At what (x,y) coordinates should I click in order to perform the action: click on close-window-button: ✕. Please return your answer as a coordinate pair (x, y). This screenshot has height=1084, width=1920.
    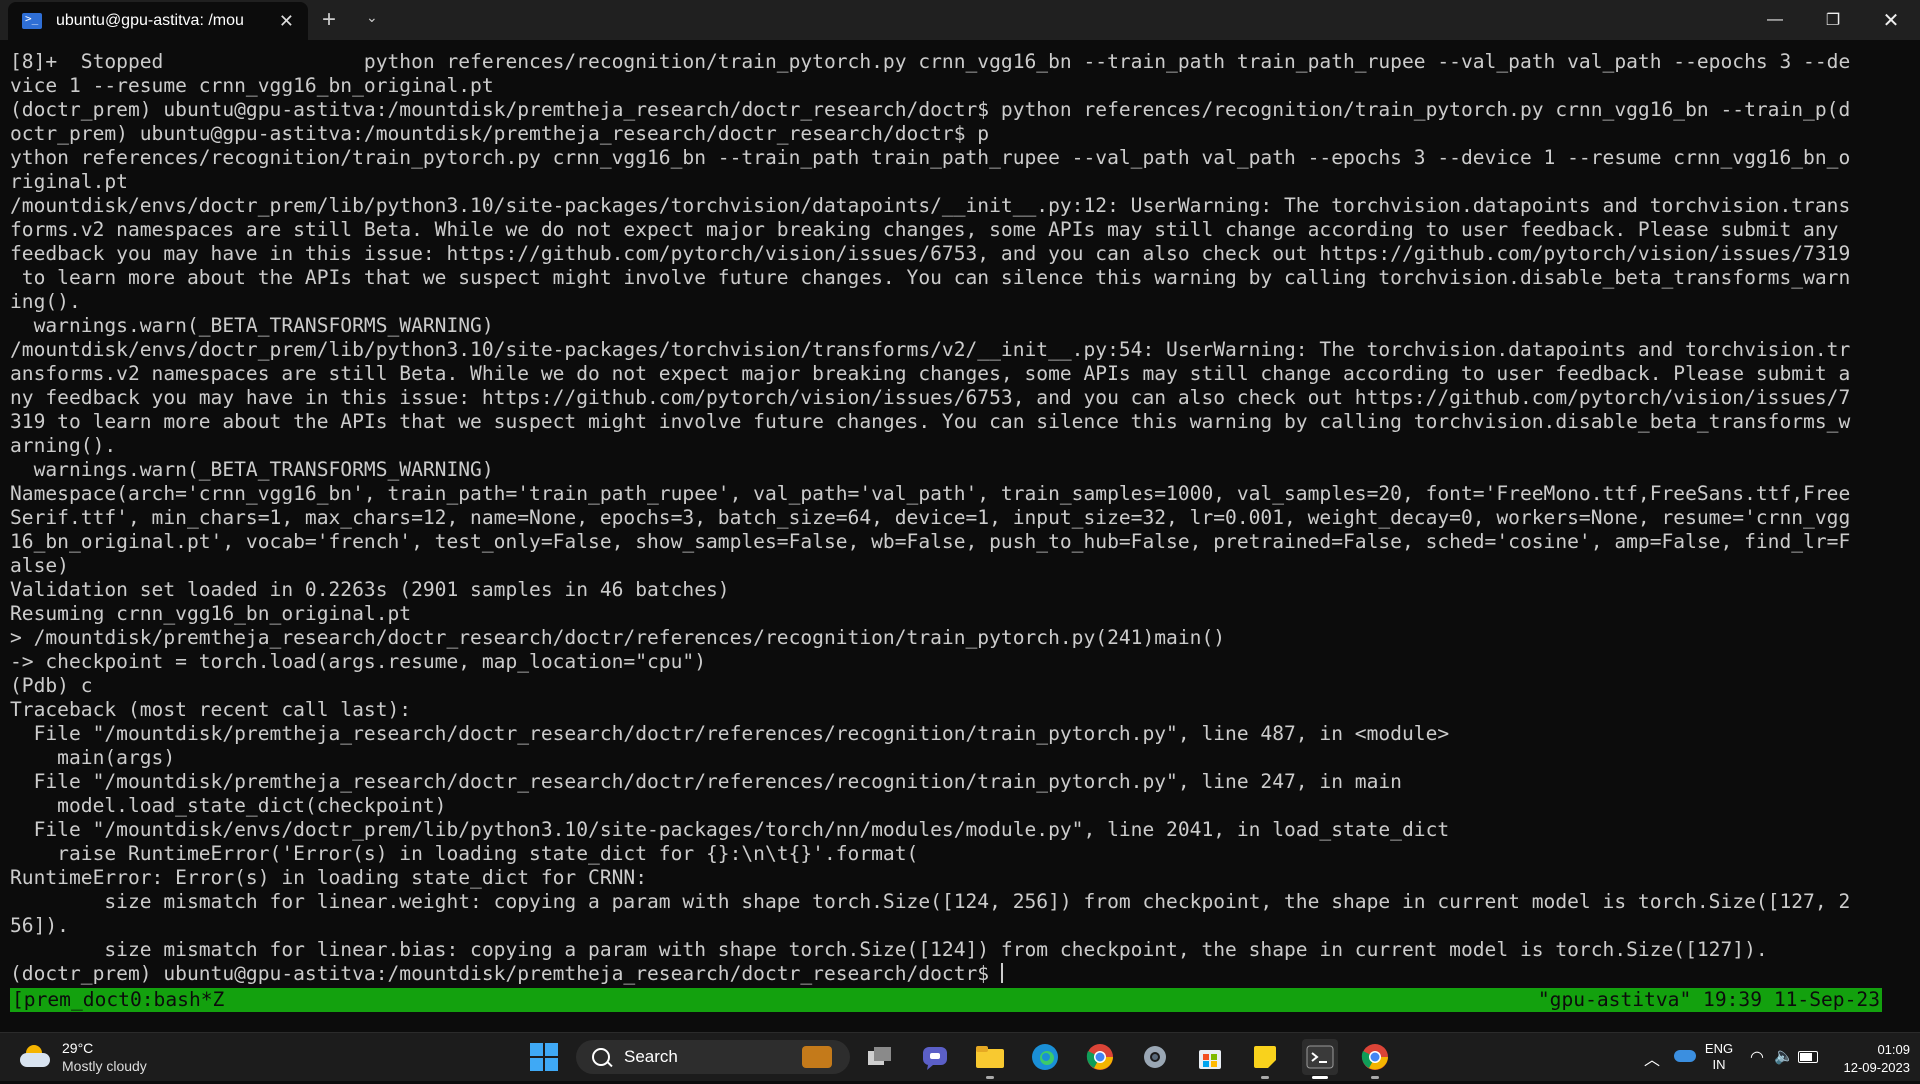
    Looking at the image, I should click on (1891, 20).